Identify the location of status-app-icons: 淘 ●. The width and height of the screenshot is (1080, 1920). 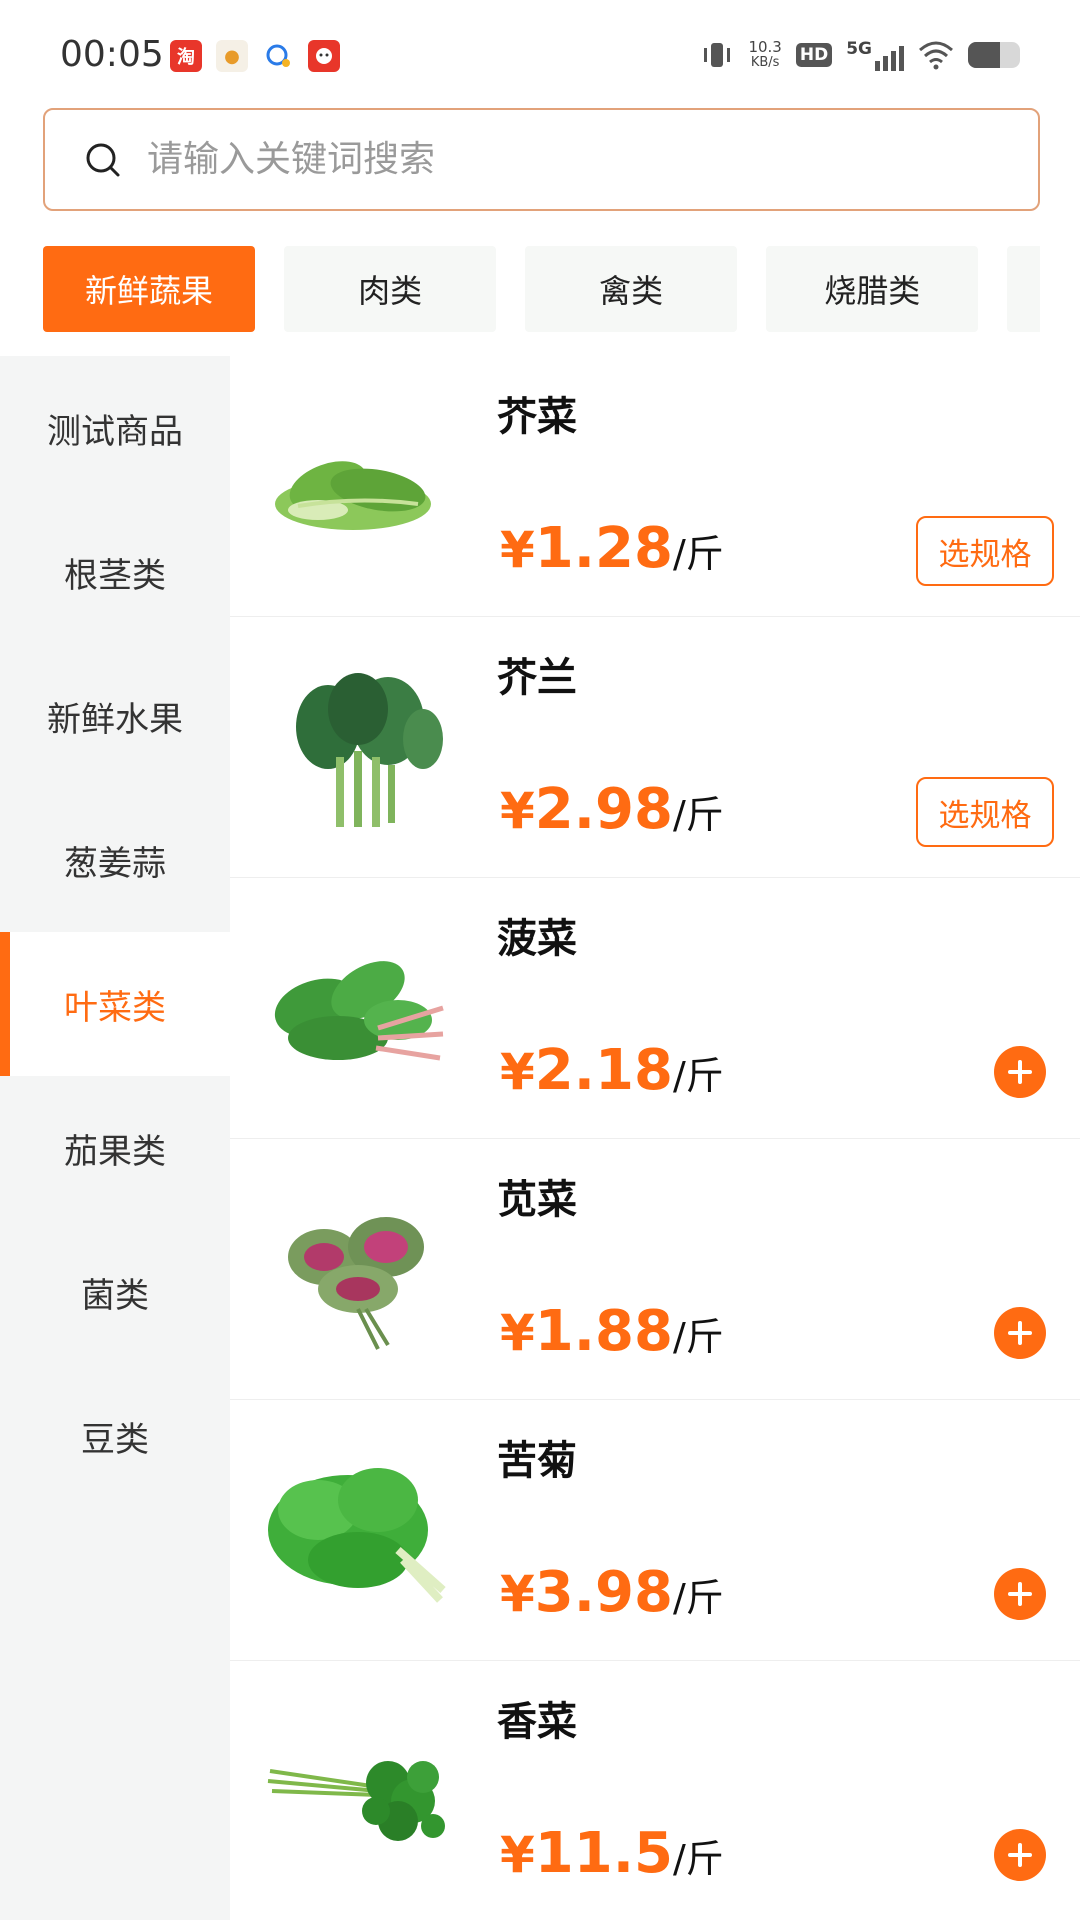
(255, 56).